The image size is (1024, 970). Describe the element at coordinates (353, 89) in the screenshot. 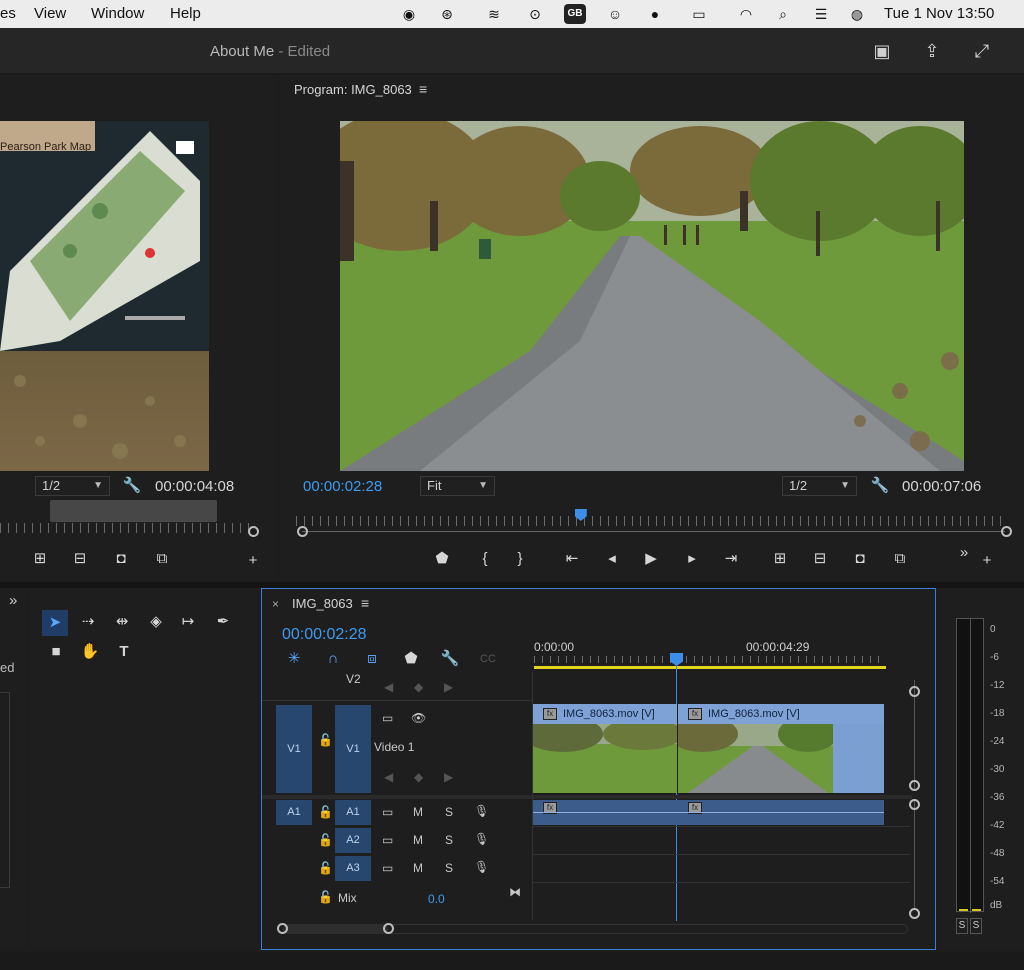

I see `program-title: Program: IMG_8063` at that location.